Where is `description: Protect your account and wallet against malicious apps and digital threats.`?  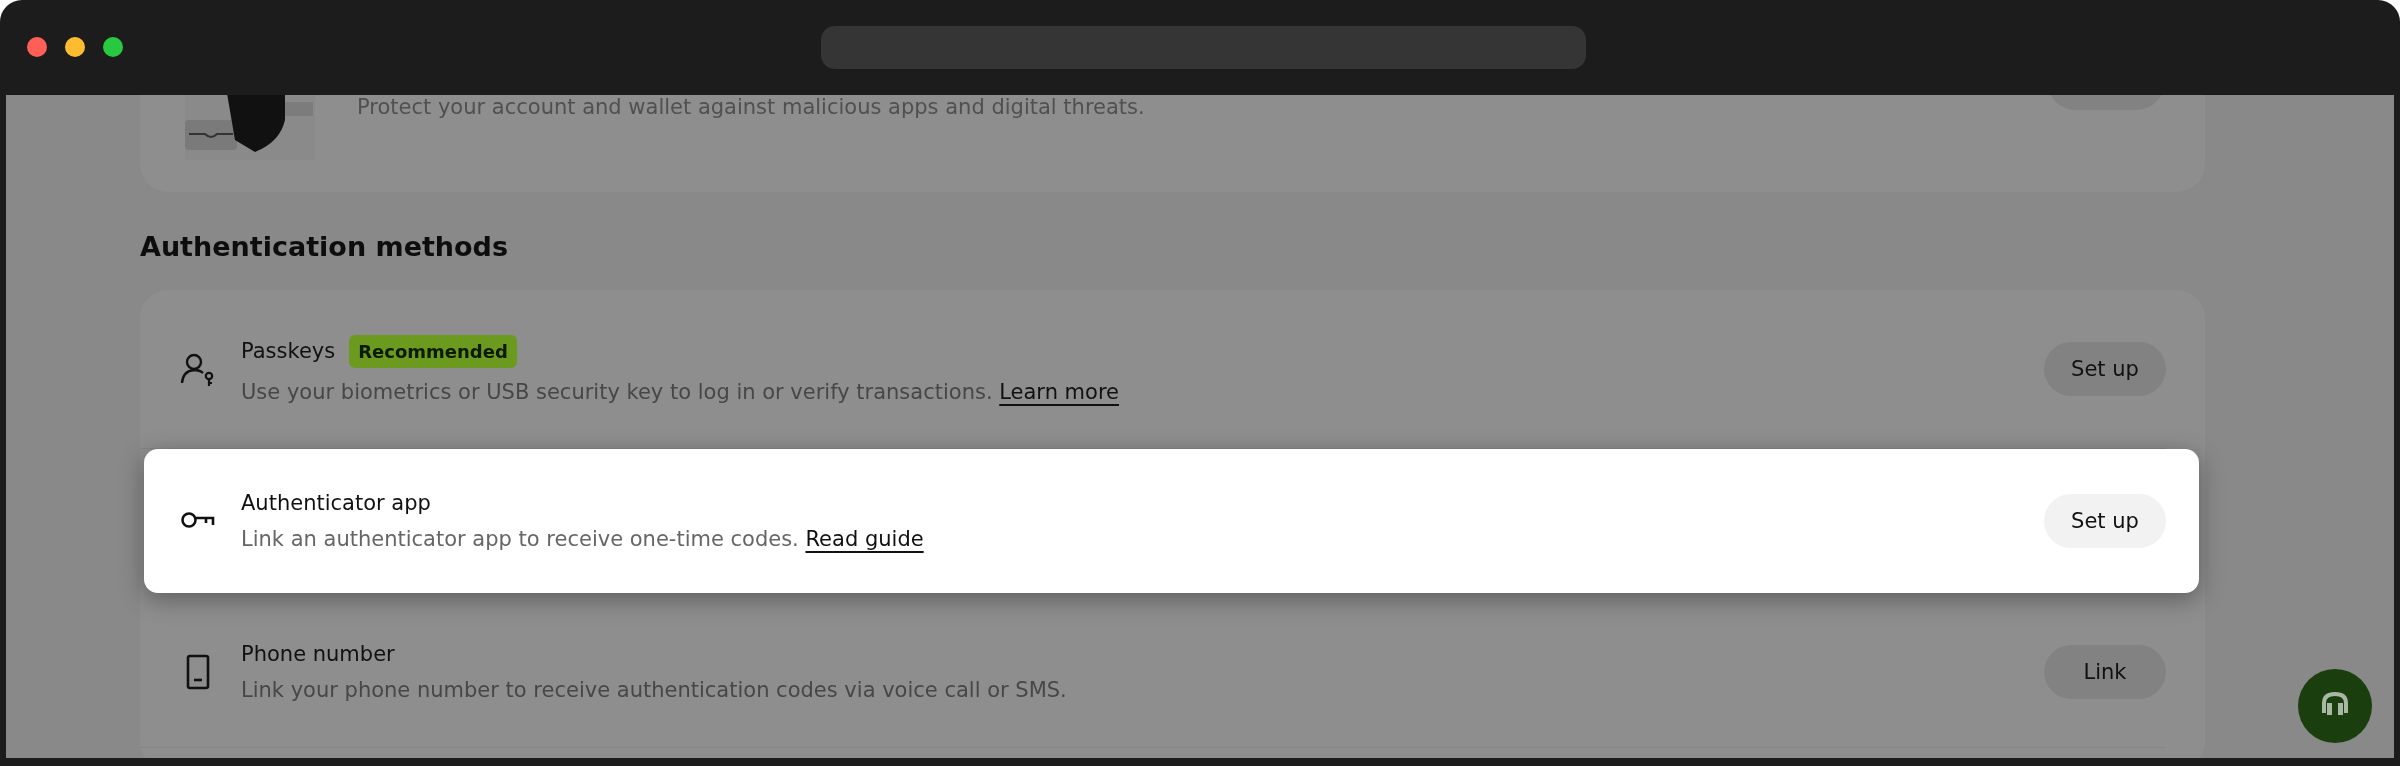 description: Protect your account and wallet against malicious apps and digital threats. is located at coordinates (751, 107).